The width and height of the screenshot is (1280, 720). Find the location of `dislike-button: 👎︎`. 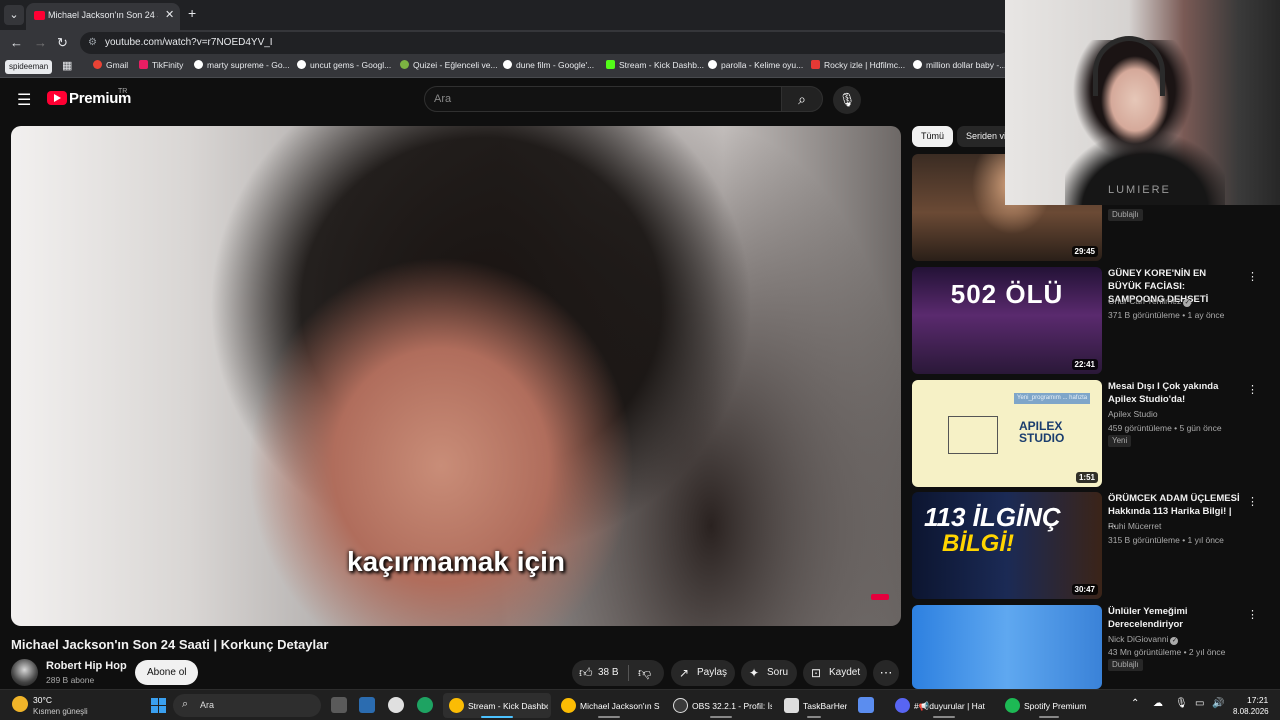

dislike-button: 👎︎ is located at coordinates (644, 673).